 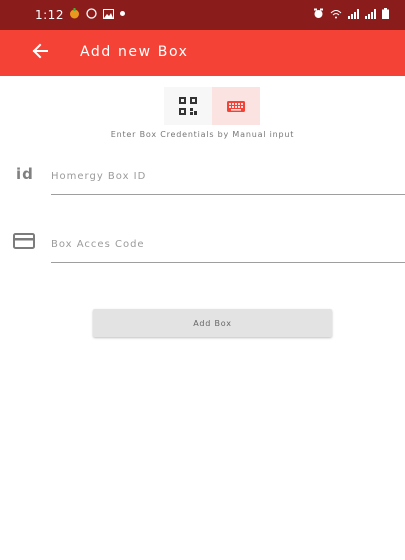 What do you see at coordinates (24, 241) in the screenshot?
I see `card-icon` at bounding box center [24, 241].